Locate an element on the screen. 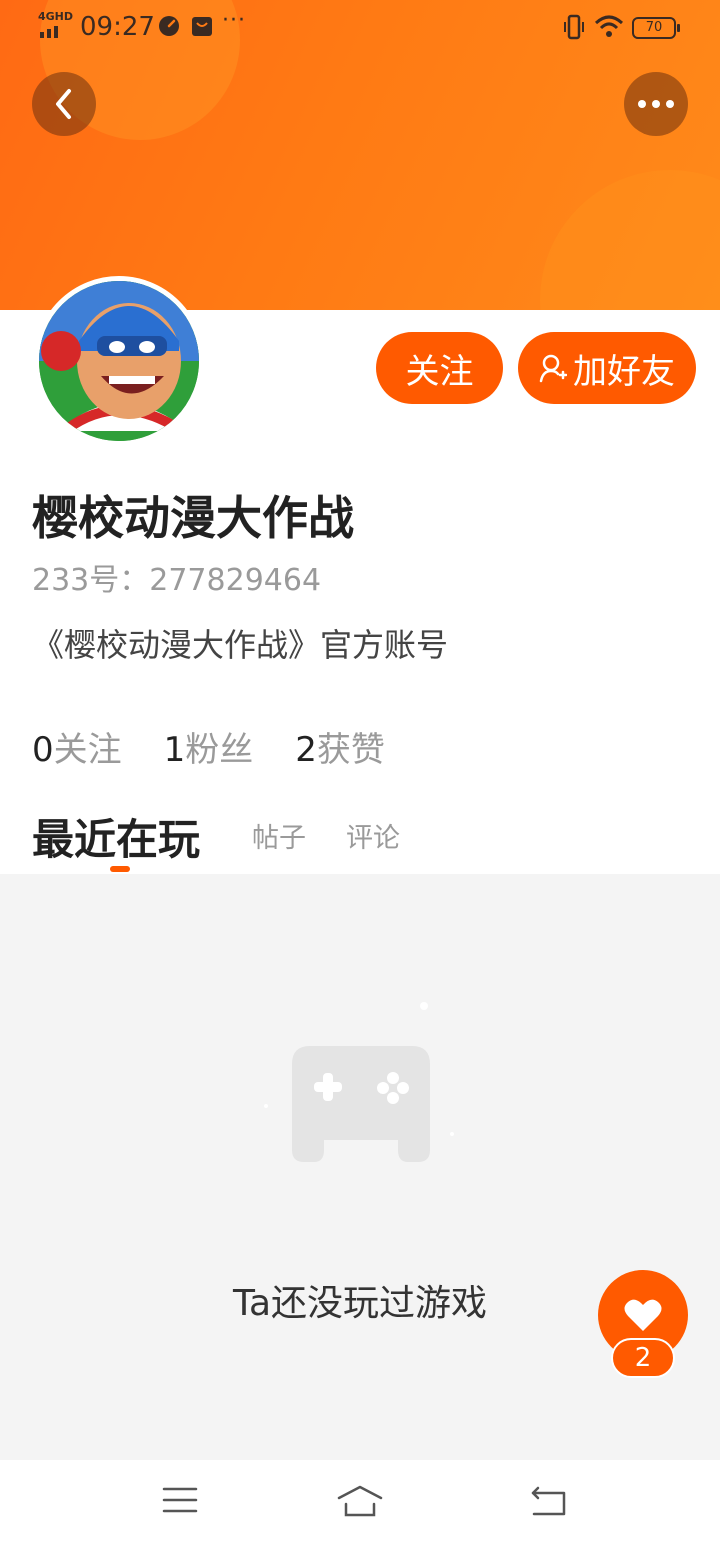  like-count-badge: 2 is located at coordinates (643, 1358).